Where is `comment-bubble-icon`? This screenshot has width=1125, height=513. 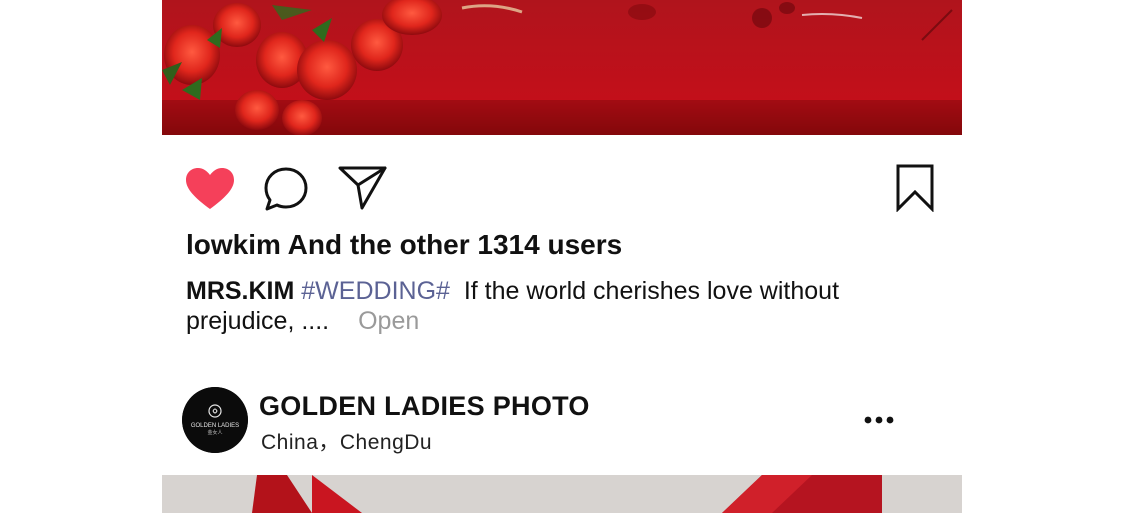
comment-bubble-icon is located at coordinates (286, 189).